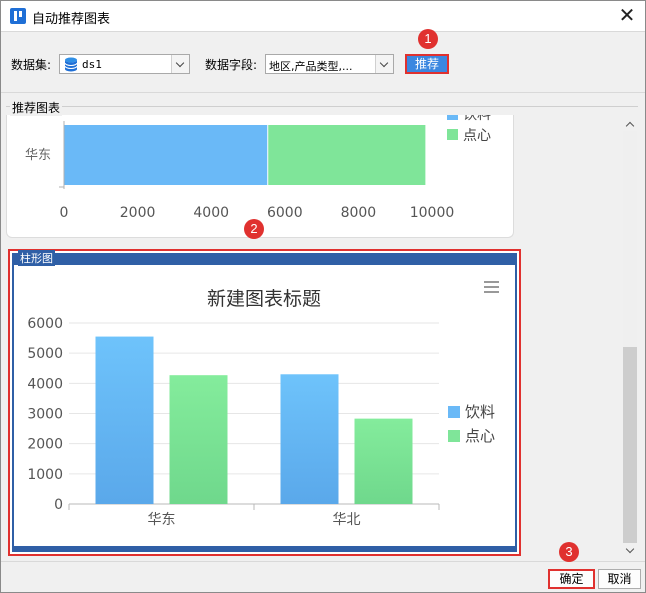 This screenshot has height=593, width=646. I want to click on x-tick-label: 10000, so click(432, 213).